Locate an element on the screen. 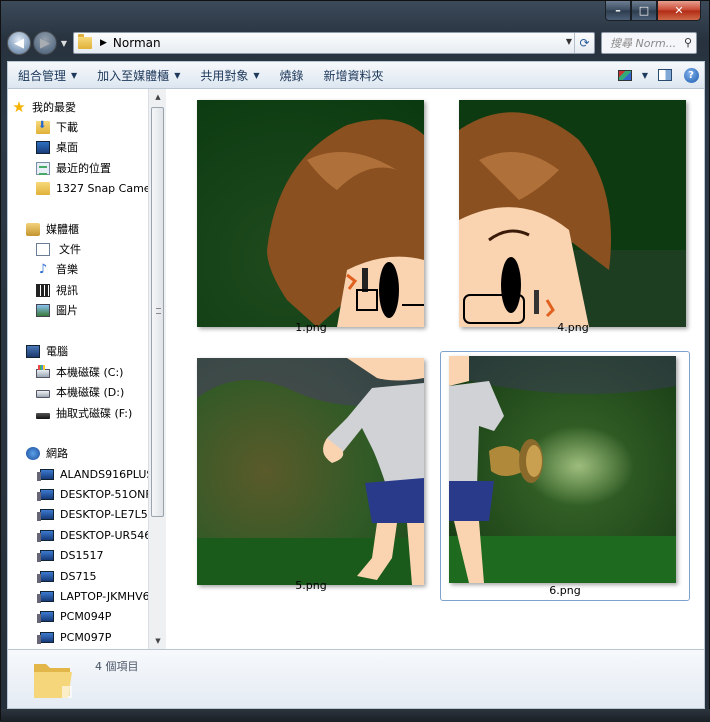 This screenshot has height=722, width=710. window-bottom-edge is located at coordinates (355, 715).